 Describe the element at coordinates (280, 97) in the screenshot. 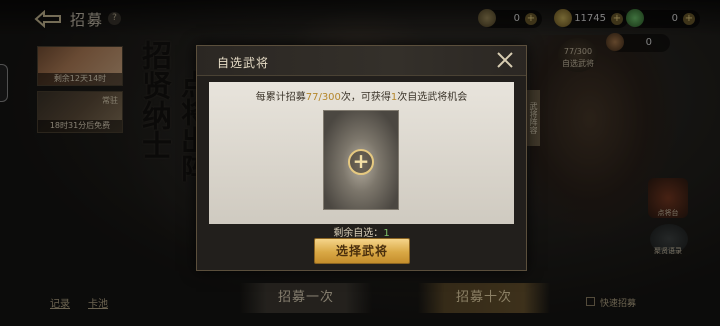

I see `rule-prefix: 每累计招募` at that location.